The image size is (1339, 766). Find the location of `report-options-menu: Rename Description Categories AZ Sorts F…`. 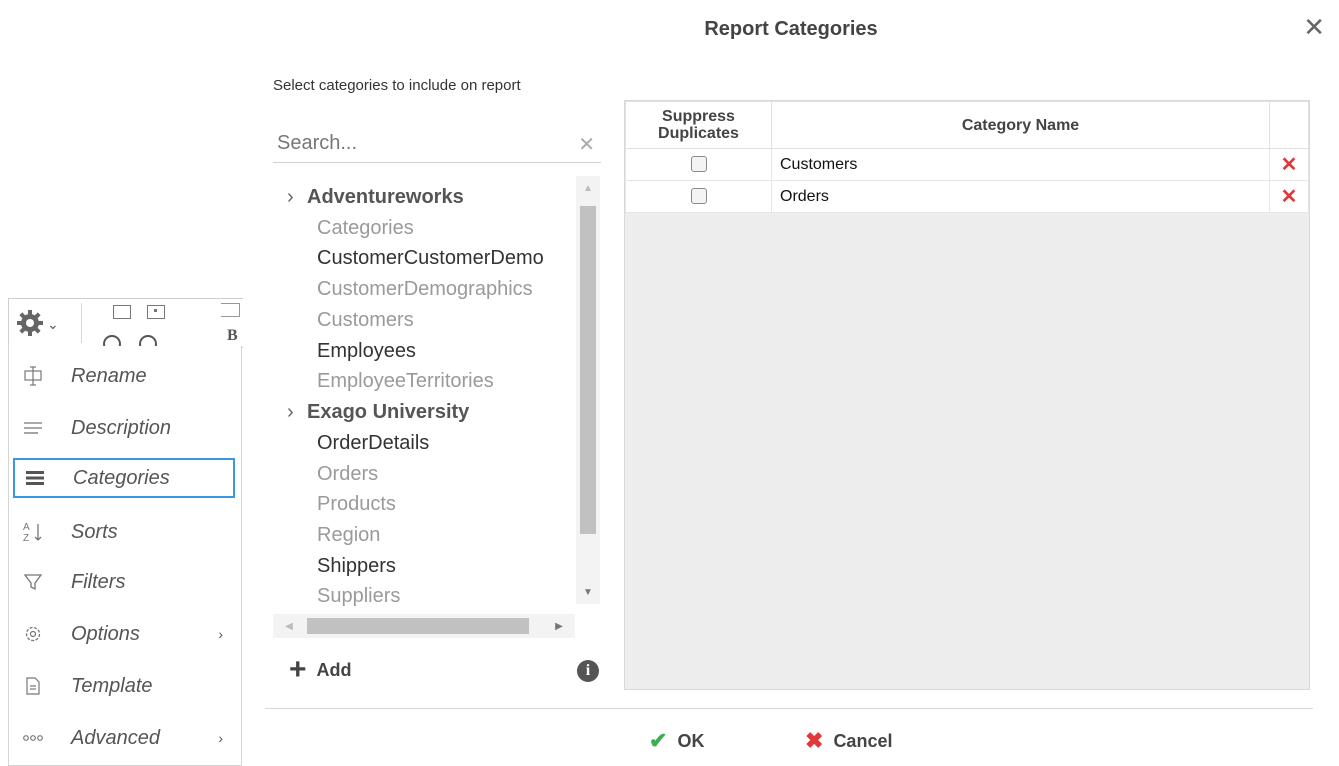

report-options-menu: Rename Description Categories AZ Sorts F… is located at coordinates (125, 556).